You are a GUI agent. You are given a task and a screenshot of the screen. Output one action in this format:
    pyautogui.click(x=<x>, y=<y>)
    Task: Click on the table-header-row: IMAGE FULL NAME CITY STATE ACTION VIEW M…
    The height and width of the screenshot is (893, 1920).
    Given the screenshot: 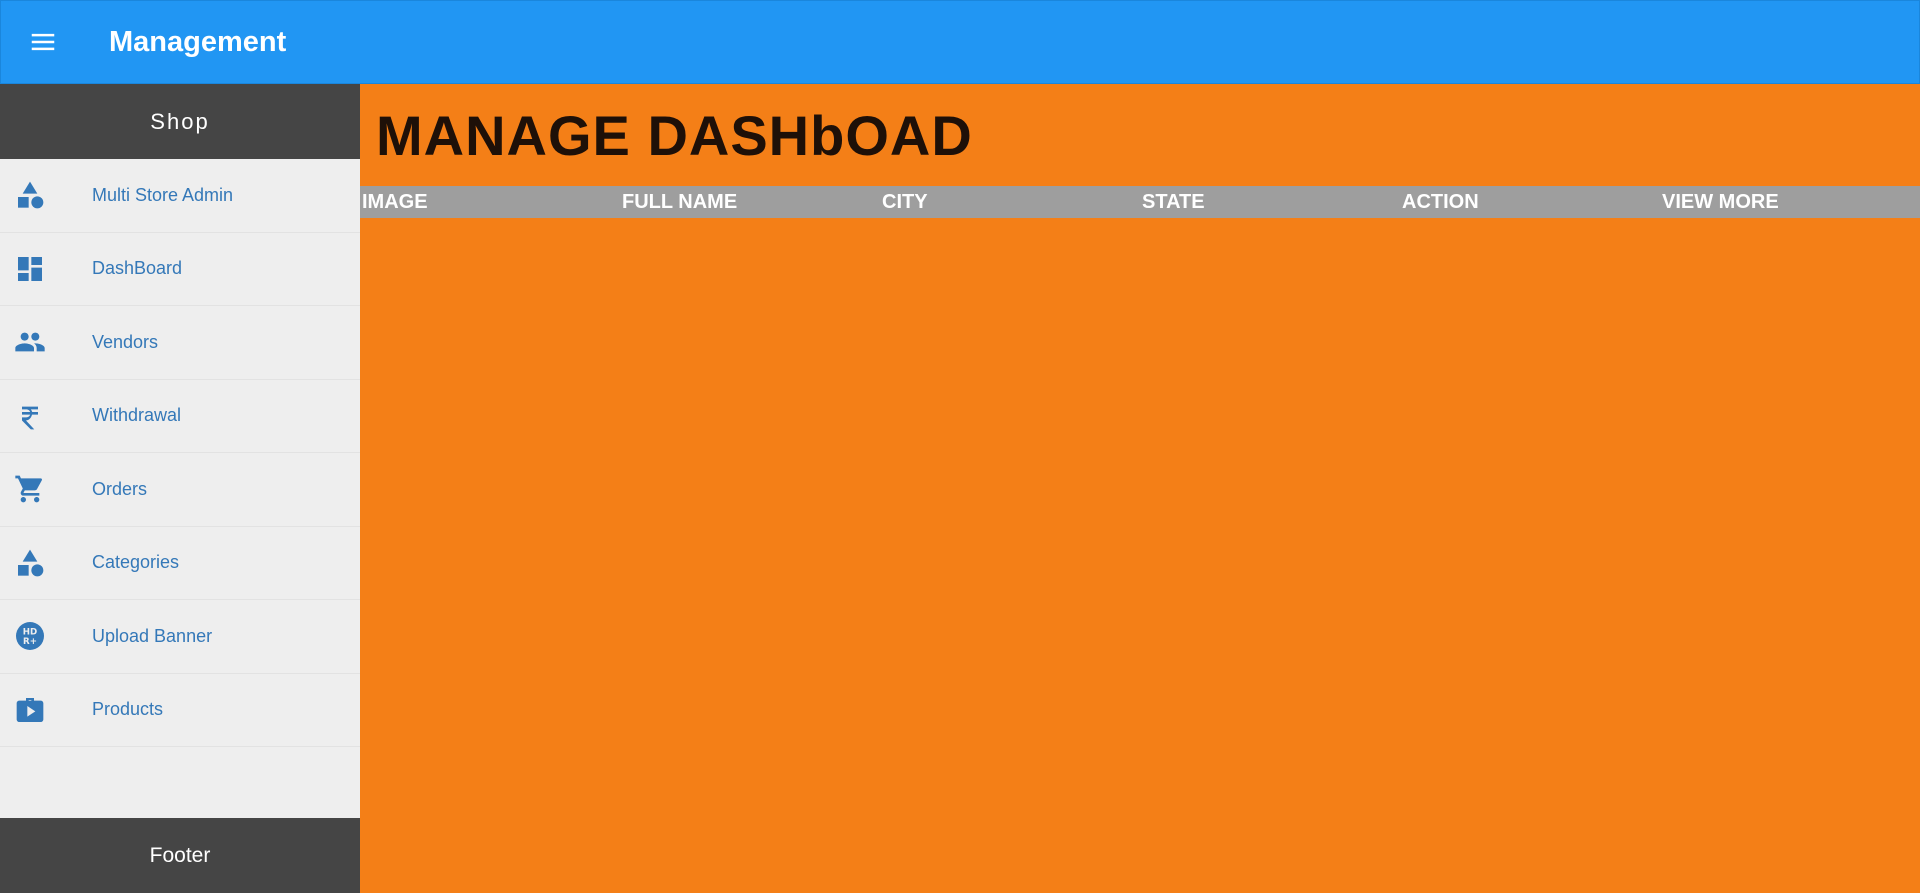 What is the action you would take?
    pyautogui.click(x=1140, y=202)
    